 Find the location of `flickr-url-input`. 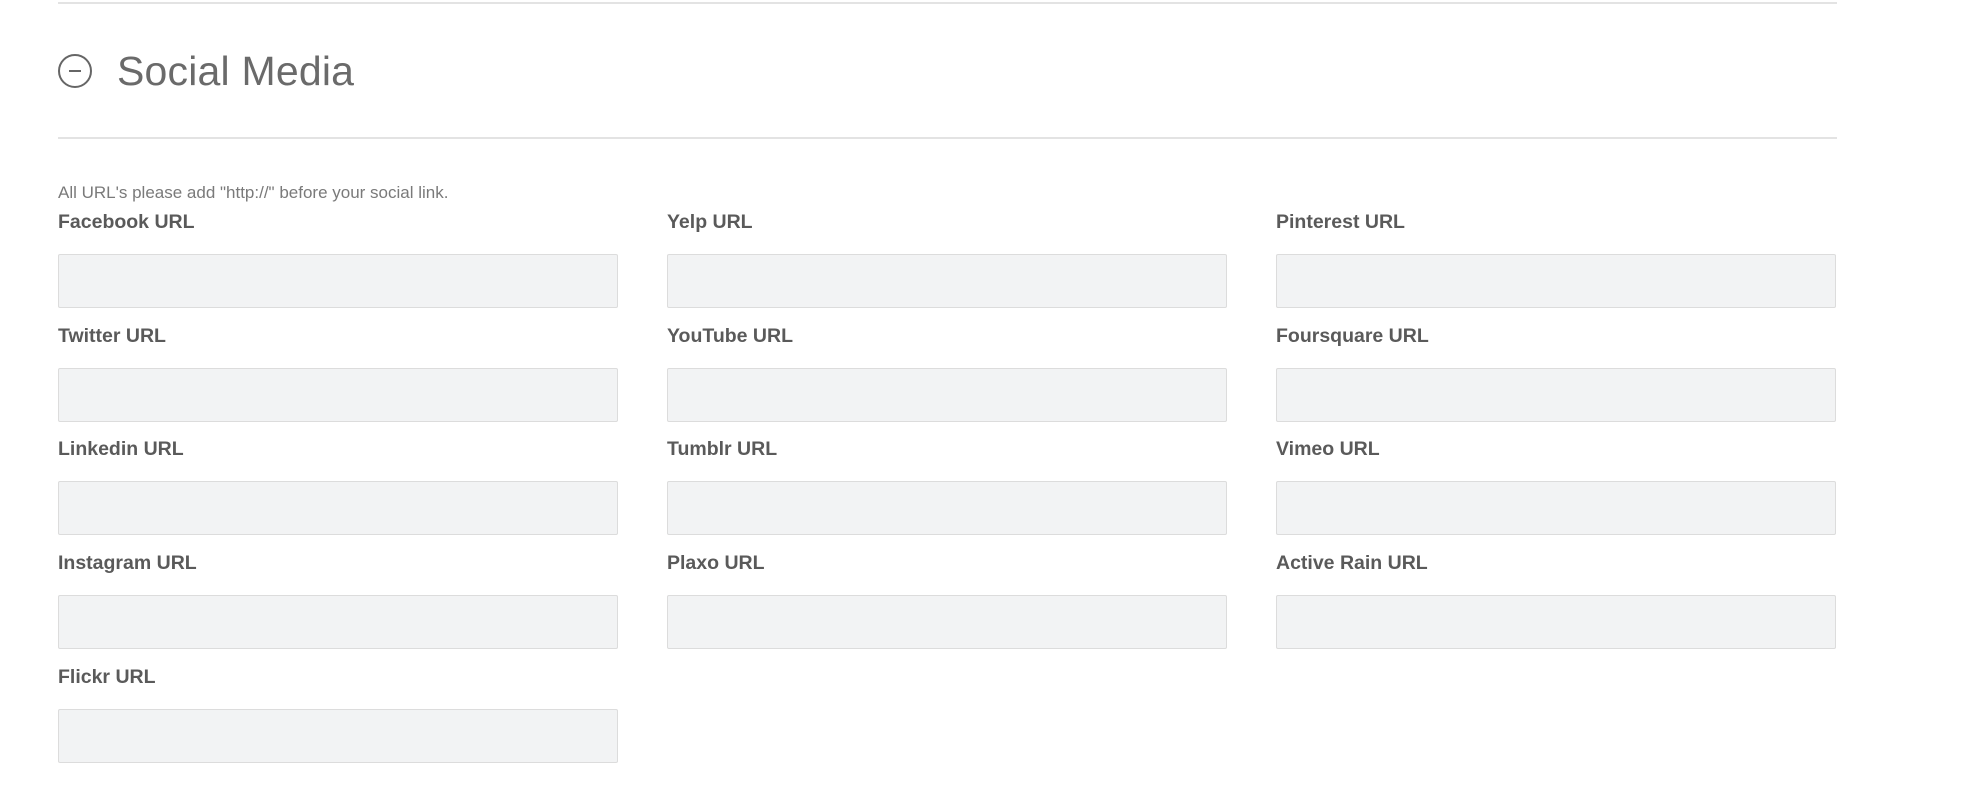

flickr-url-input is located at coordinates (338, 736).